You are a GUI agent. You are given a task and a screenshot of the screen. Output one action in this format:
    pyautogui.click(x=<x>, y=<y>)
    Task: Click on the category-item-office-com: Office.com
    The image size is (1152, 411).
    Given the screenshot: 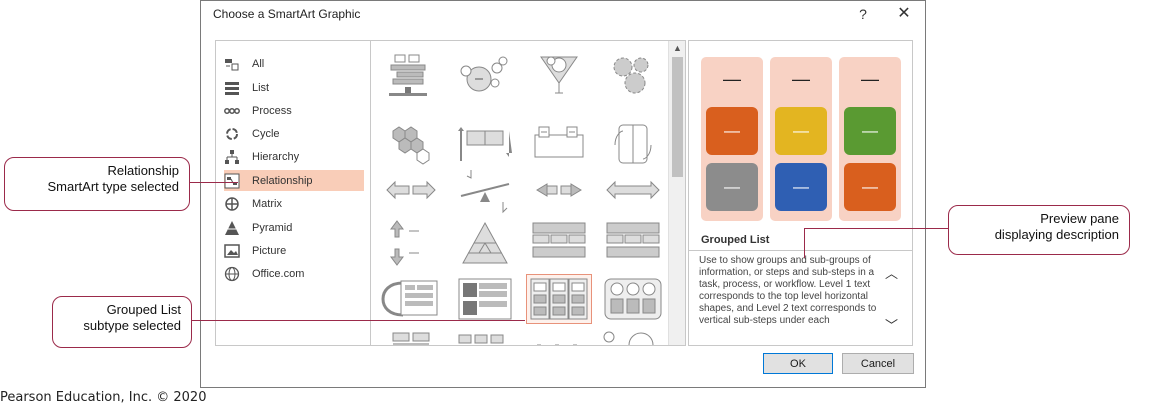 What is the action you would take?
    pyautogui.click(x=294, y=273)
    